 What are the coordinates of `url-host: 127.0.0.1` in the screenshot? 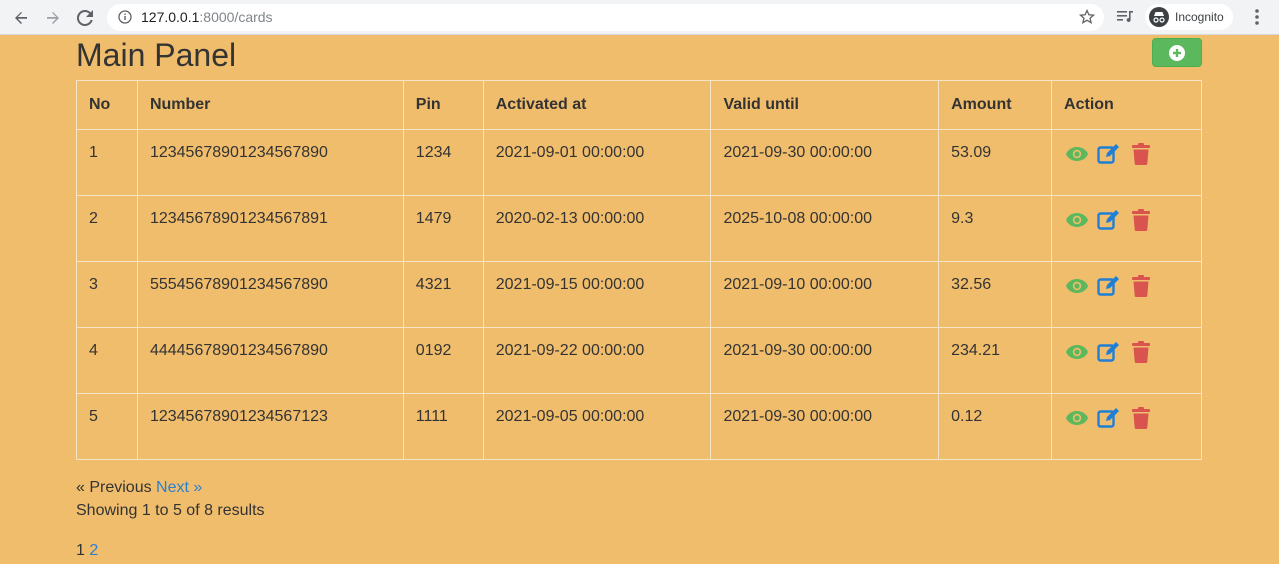 It's located at (170, 17).